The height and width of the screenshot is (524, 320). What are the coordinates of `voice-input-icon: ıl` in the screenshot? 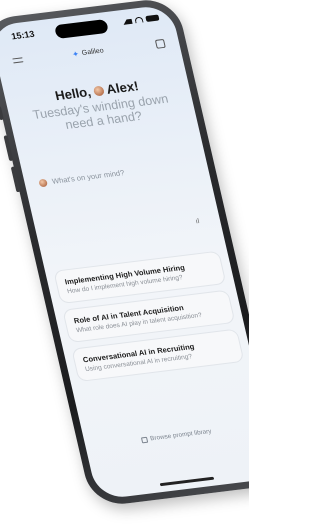 It's located at (200, 221).